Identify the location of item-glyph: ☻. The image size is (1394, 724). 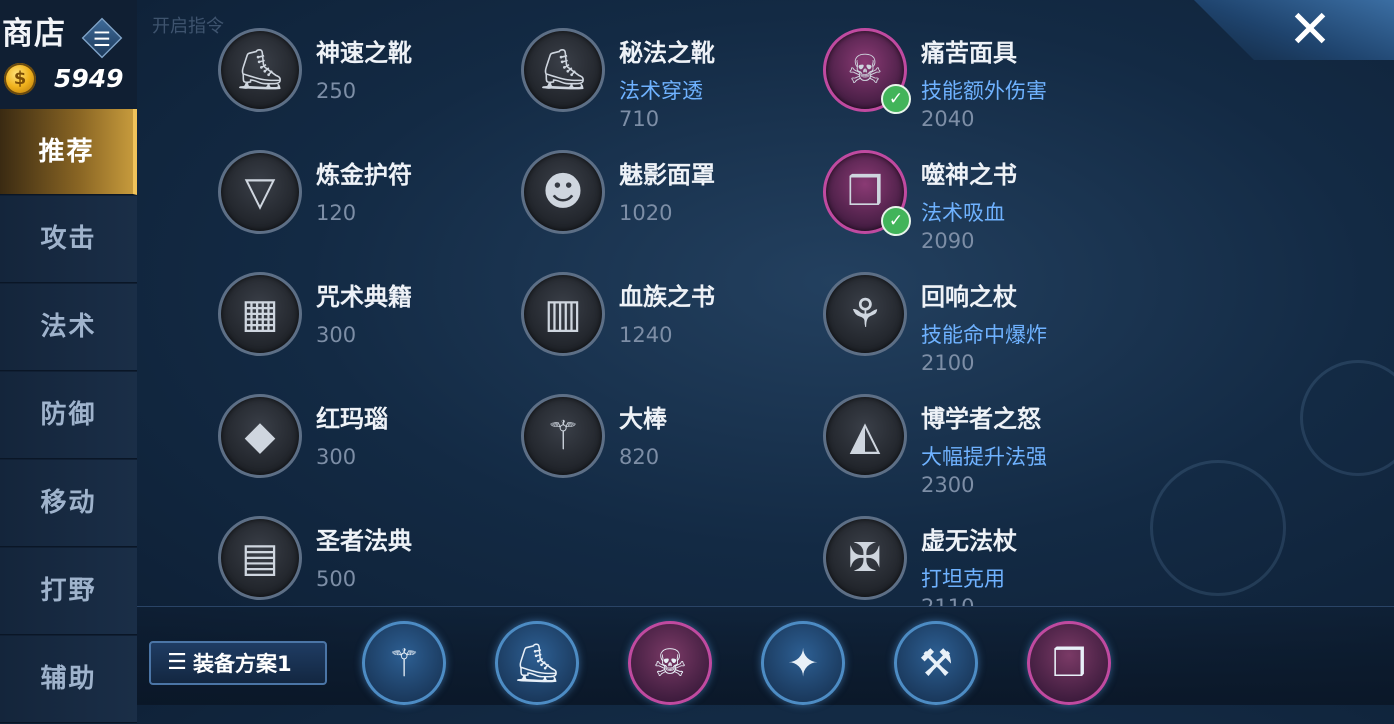
(563, 192).